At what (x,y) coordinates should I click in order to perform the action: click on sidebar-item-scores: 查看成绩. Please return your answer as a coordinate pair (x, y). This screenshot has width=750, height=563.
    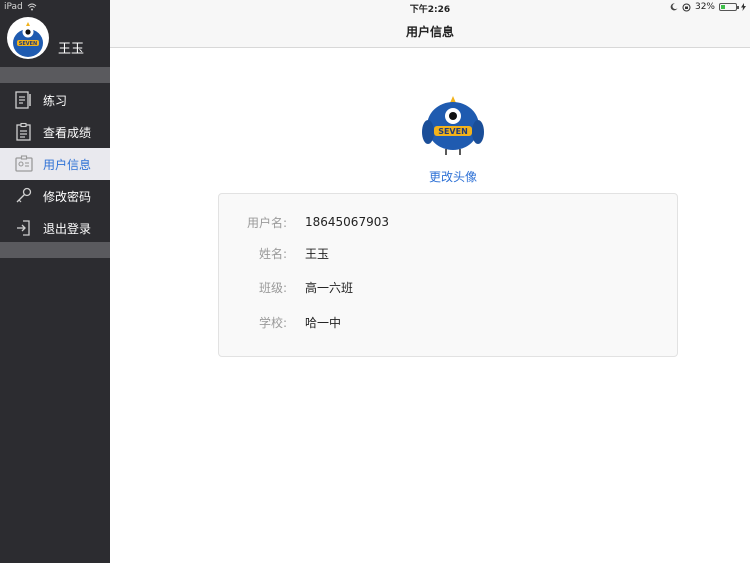
    Looking at the image, I should click on (55, 132).